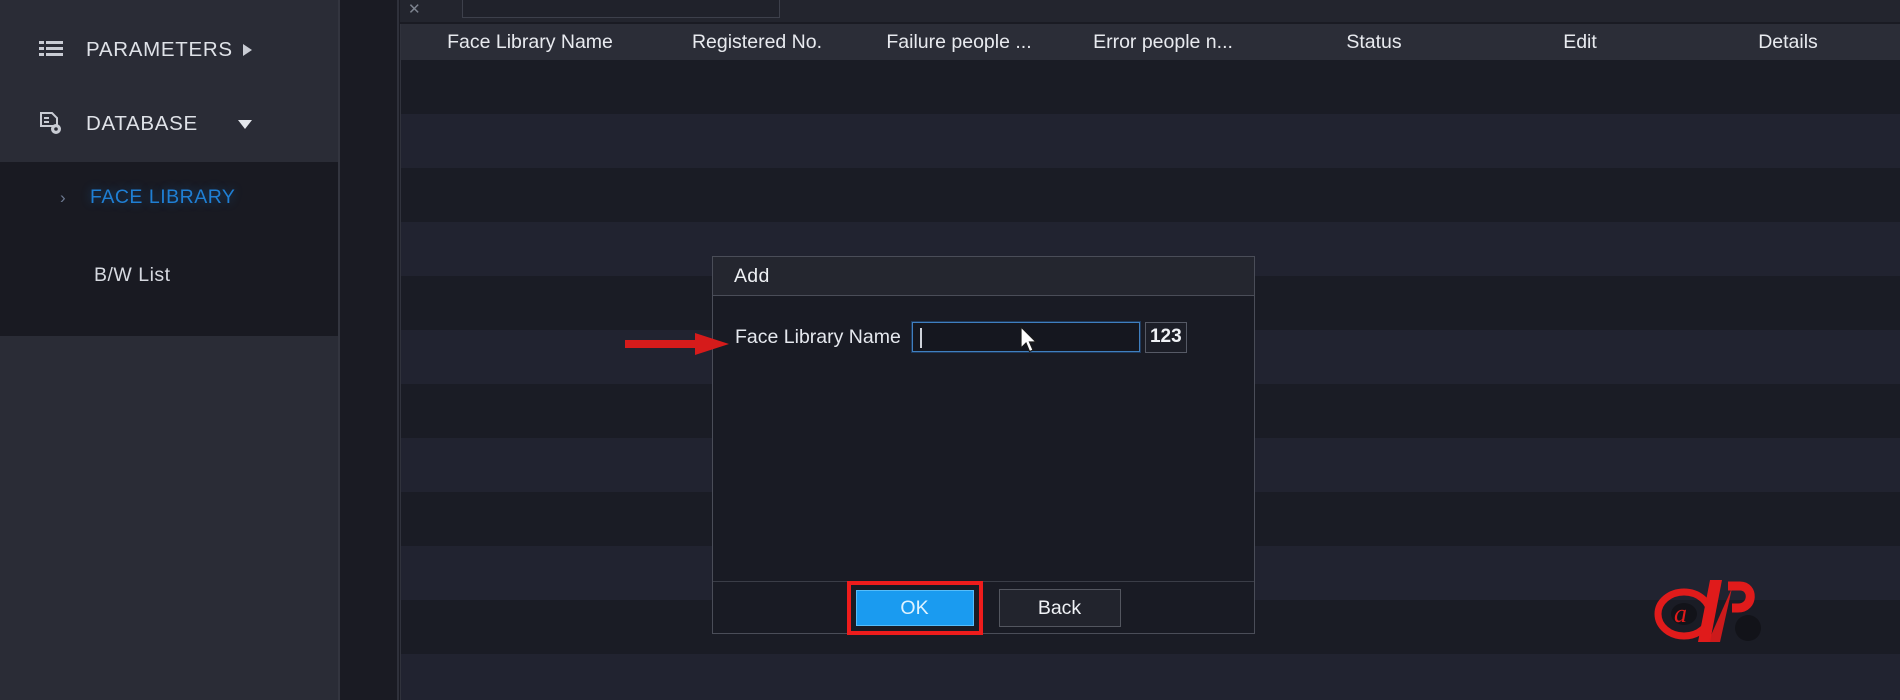  Describe the element at coordinates (983, 276) in the screenshot. I see `dialog-title-bar: Add` at that location.